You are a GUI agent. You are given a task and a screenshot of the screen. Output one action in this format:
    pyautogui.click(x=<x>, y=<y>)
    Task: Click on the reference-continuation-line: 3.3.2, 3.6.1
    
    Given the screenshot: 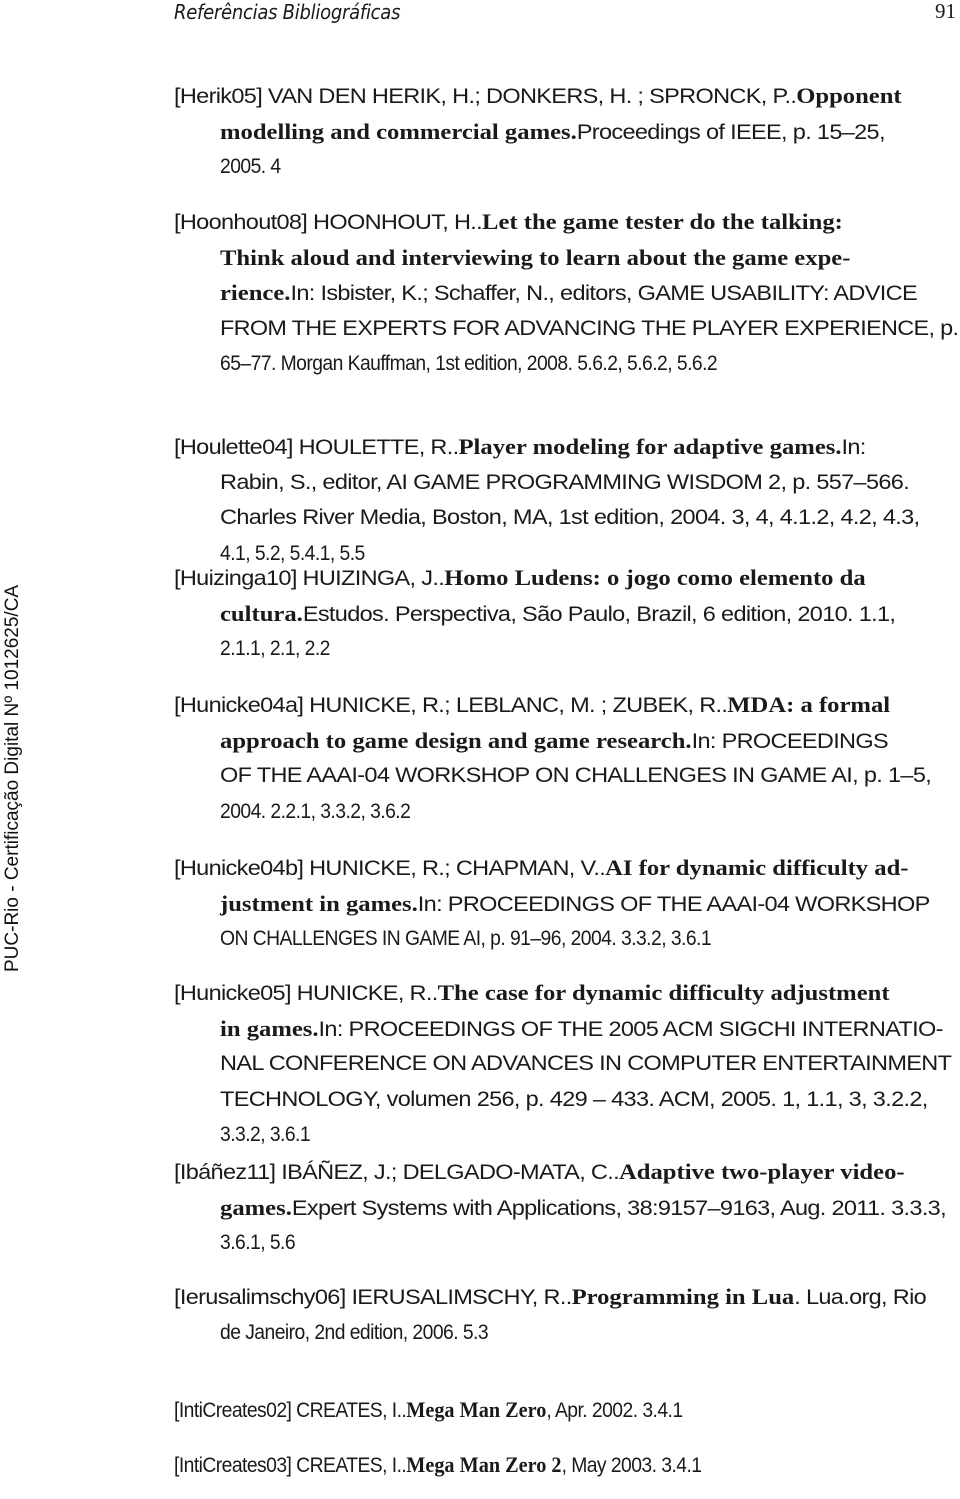 What is the action you would take?
    pyautogui.click(x=265, y=1135)
    